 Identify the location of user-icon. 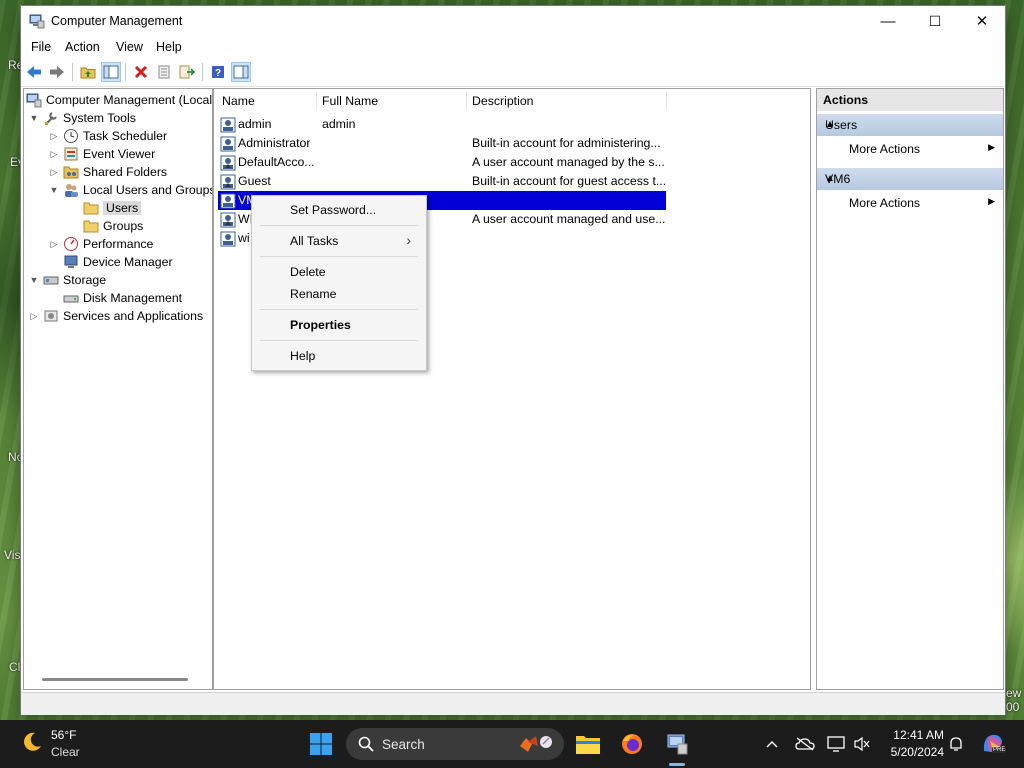
(228, 125).